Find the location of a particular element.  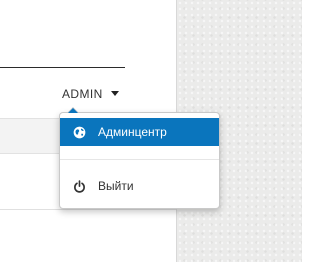

power-icon is located at coordinates (79, 186).